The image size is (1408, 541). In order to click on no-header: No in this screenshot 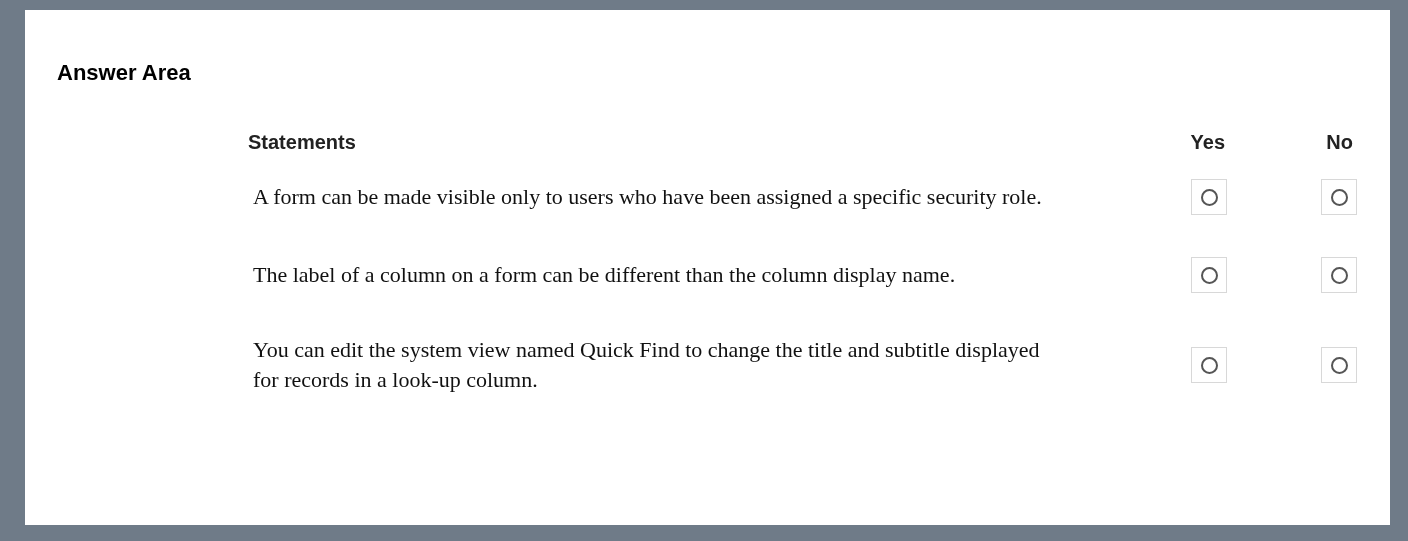, I will do `click(1339, 142)`.